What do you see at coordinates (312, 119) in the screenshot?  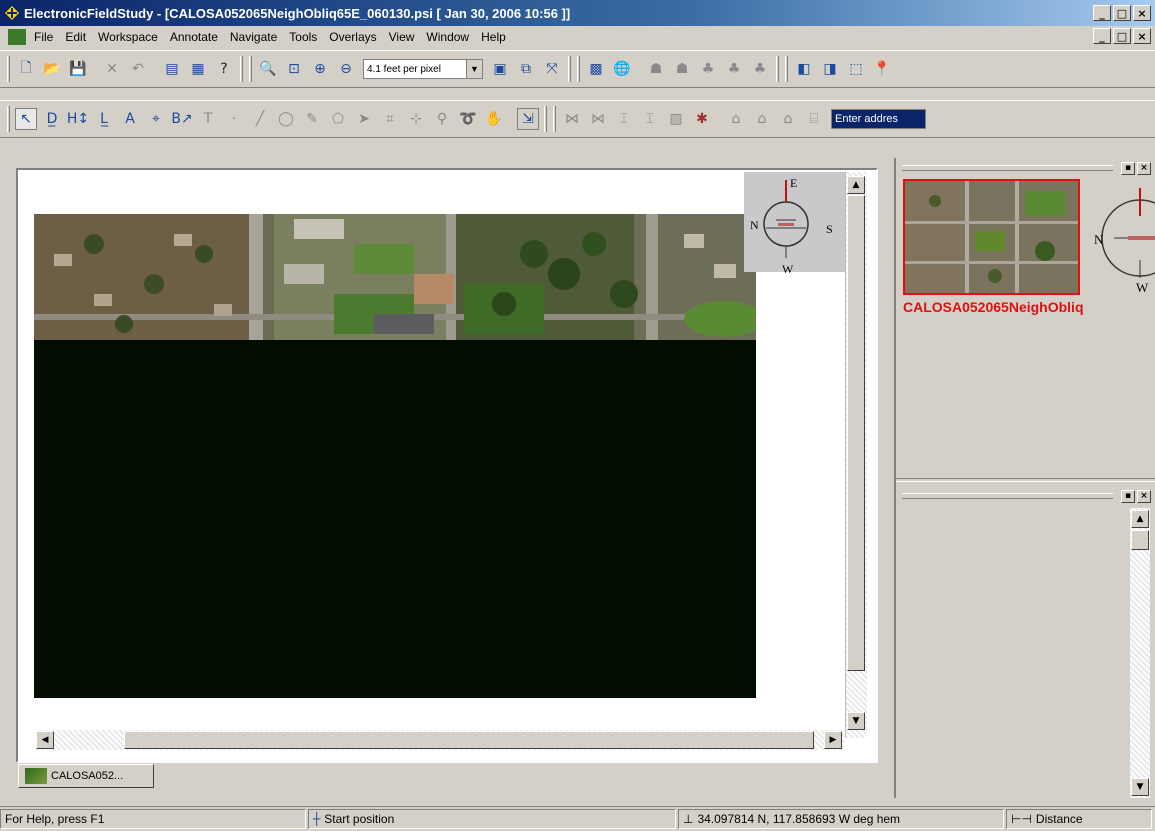 I see `freehand-tool-icon: ✎` at bounding box center [312, 119].